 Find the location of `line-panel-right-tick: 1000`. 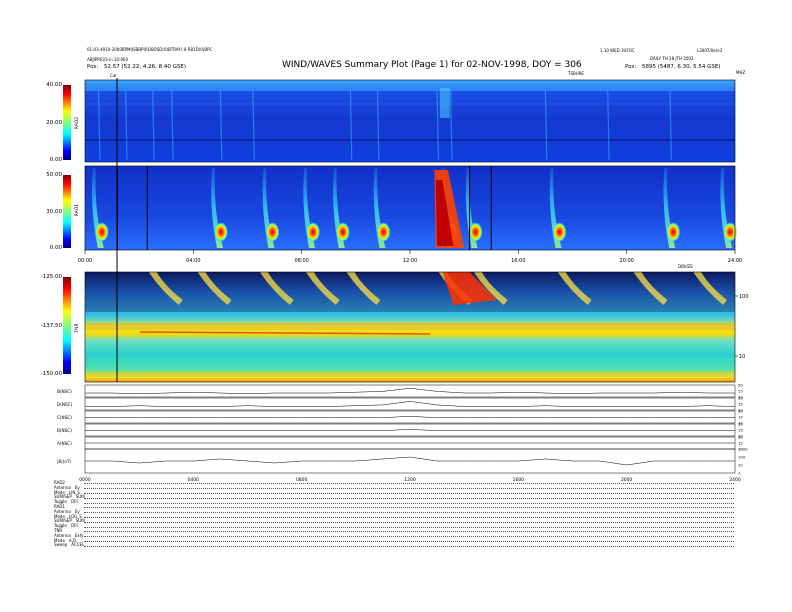

line-panel-right-tick: 1000 is located at coordinates (743, 449).